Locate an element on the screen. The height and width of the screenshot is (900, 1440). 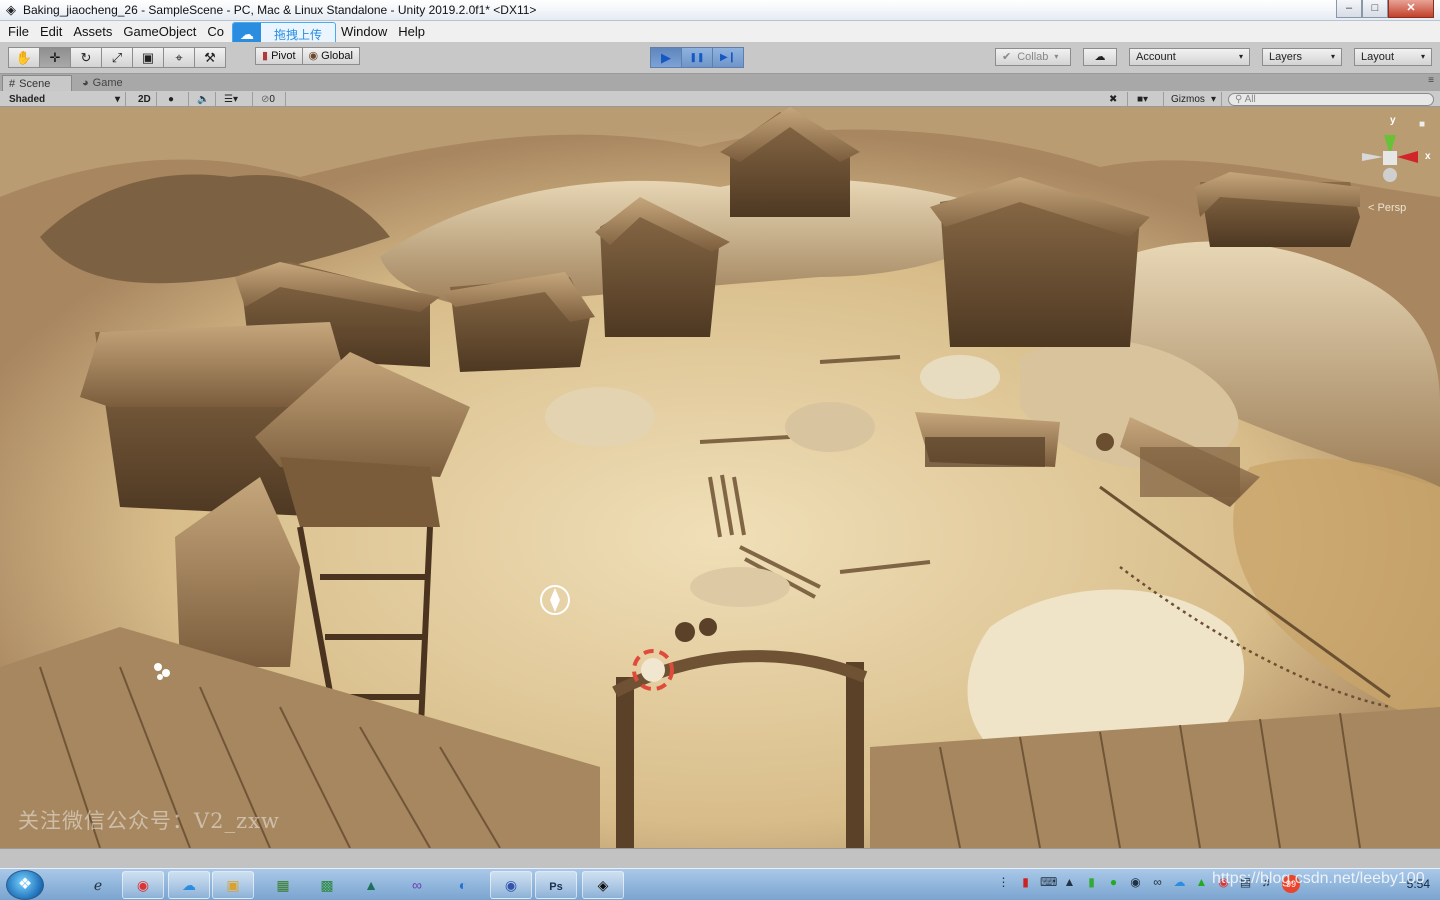
gizmo-axis-y-label: y is located at coordinates (1393, 120).